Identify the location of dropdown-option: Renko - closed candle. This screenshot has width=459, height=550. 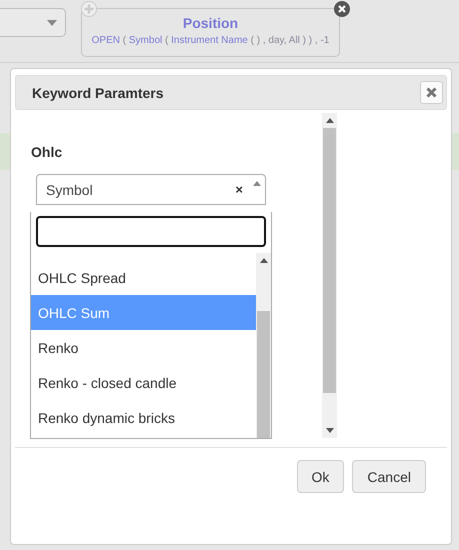
(143, 382).